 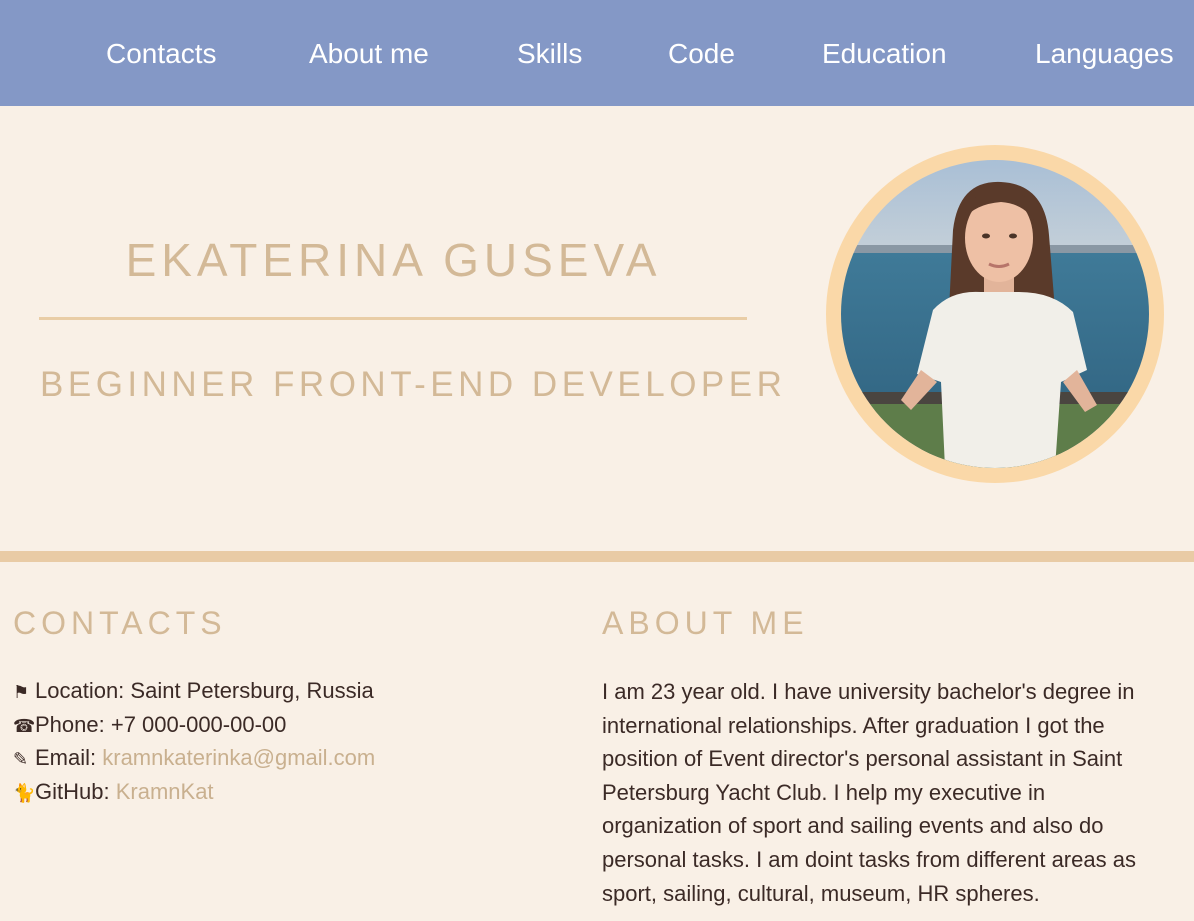 What do you see at coordinates (701, 54) in the screenshot?
I see `nav-item-code: Code` at bounding box center [701, 54].